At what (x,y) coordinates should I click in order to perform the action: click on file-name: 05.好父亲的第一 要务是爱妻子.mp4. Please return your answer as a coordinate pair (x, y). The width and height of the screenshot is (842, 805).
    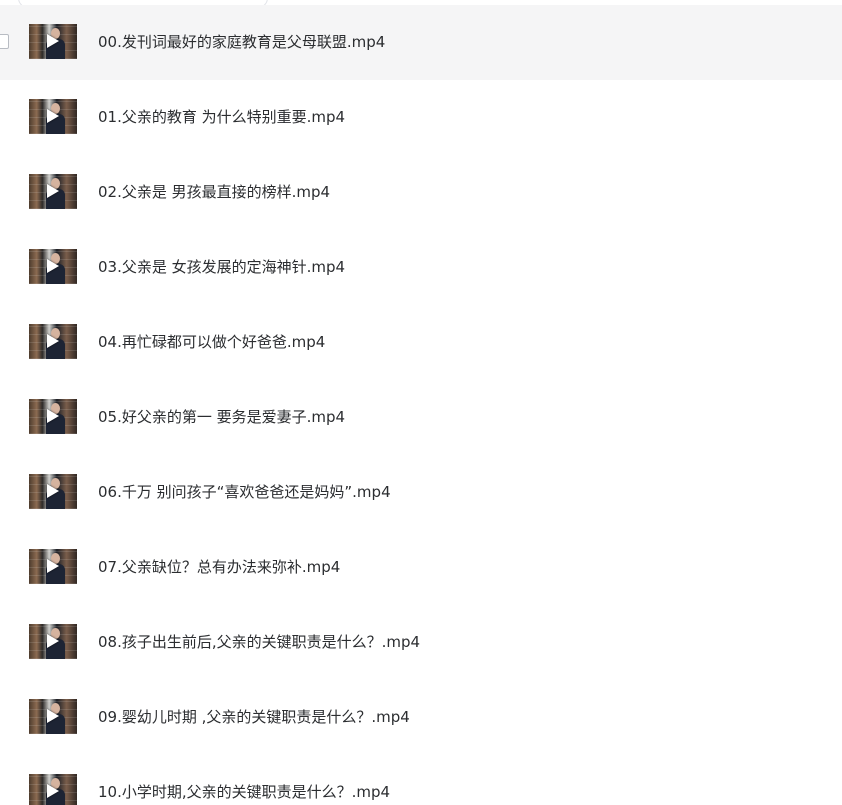
    Looking at the image, I should click on (221, 417).